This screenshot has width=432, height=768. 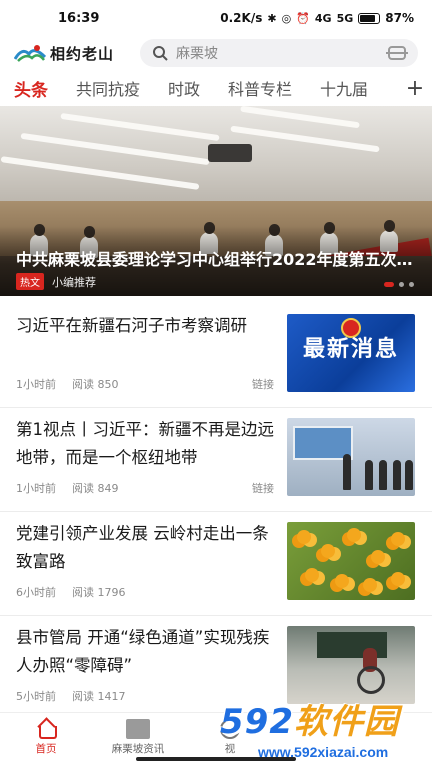 I want to click on alarm-icon: ⏰, so click(x=303, y=18).